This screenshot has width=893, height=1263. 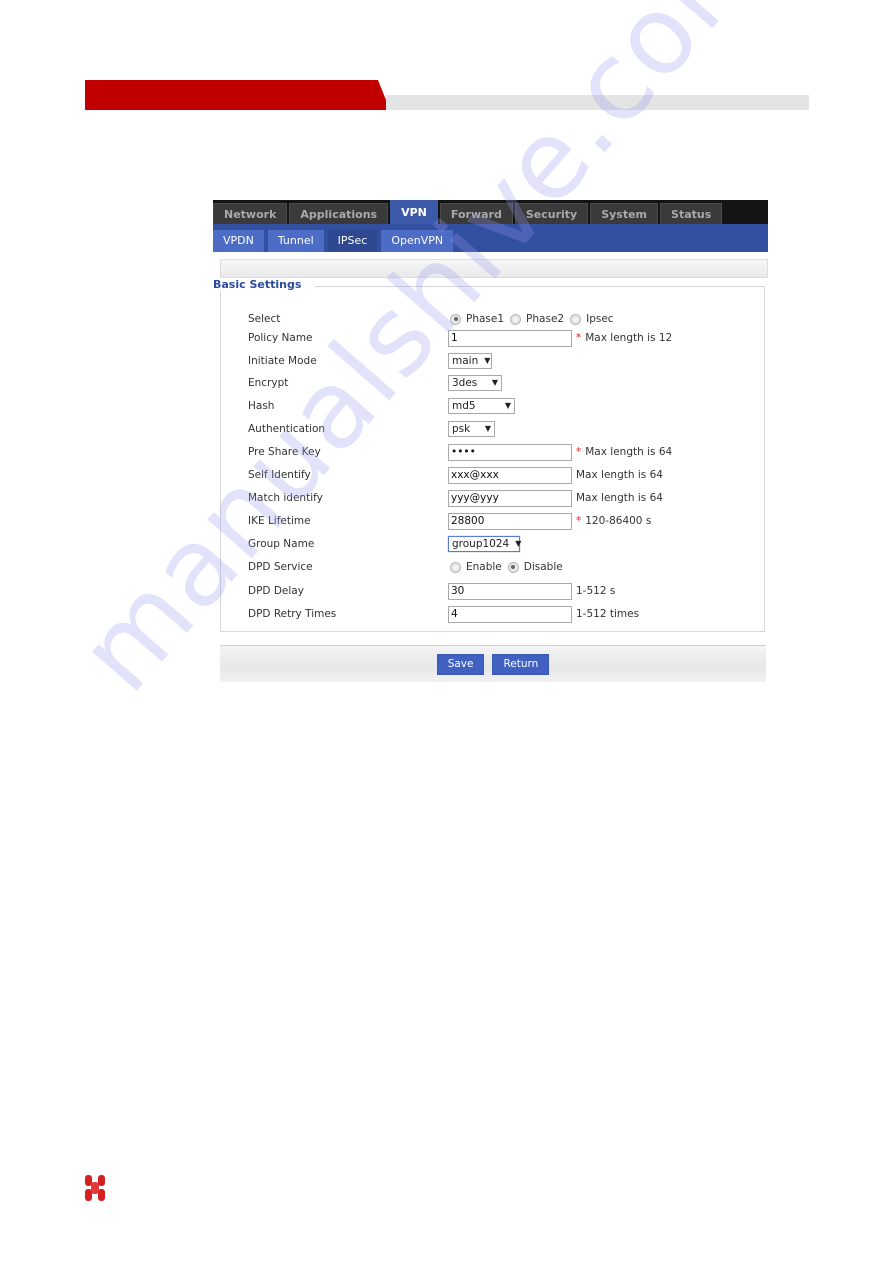 I want to click on authentication-select: psk ▼, so click(x=471, y=429).